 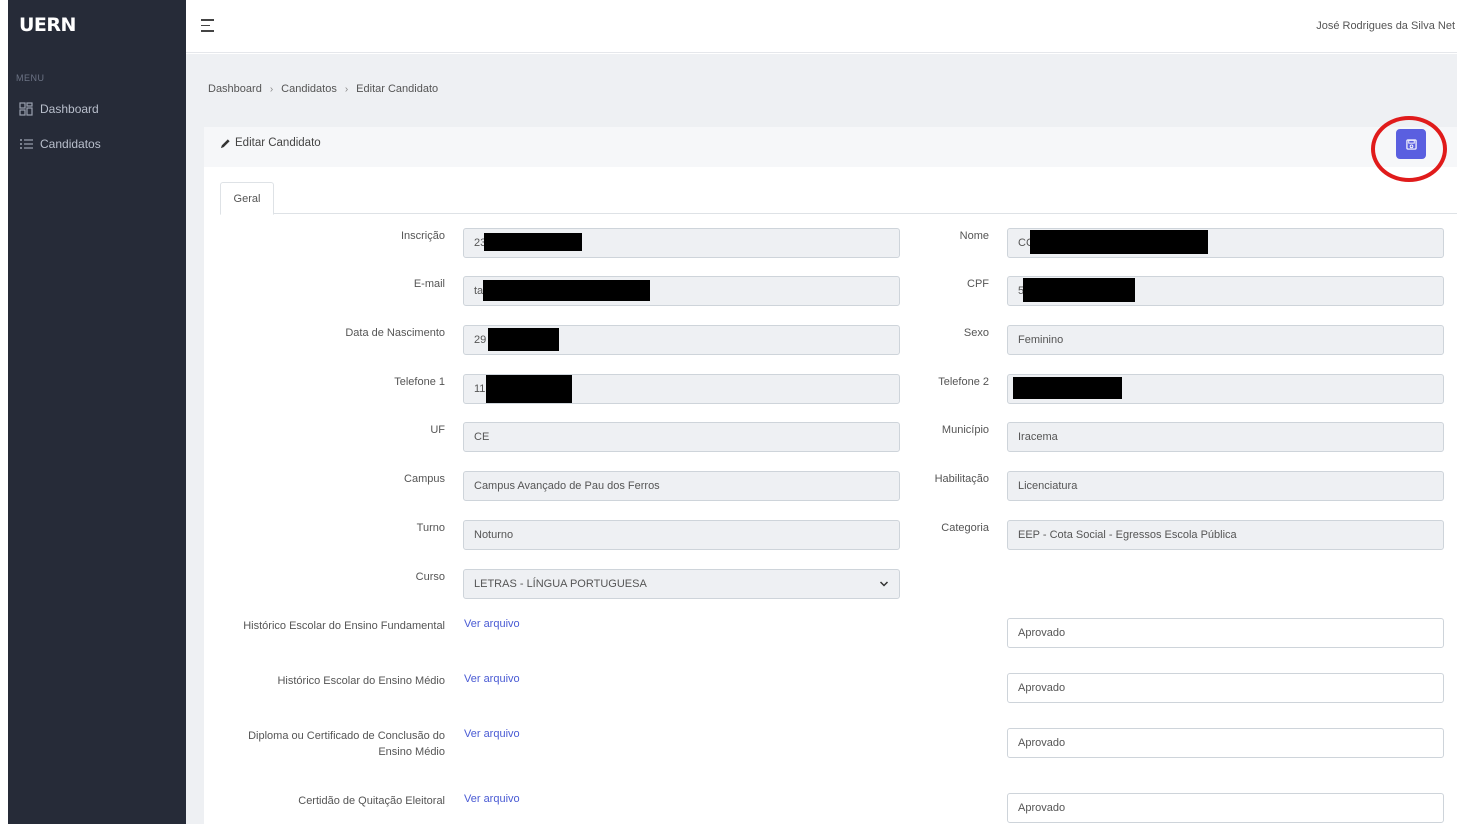 I want to click on left-edge-strip, so click(x=4, y=412).